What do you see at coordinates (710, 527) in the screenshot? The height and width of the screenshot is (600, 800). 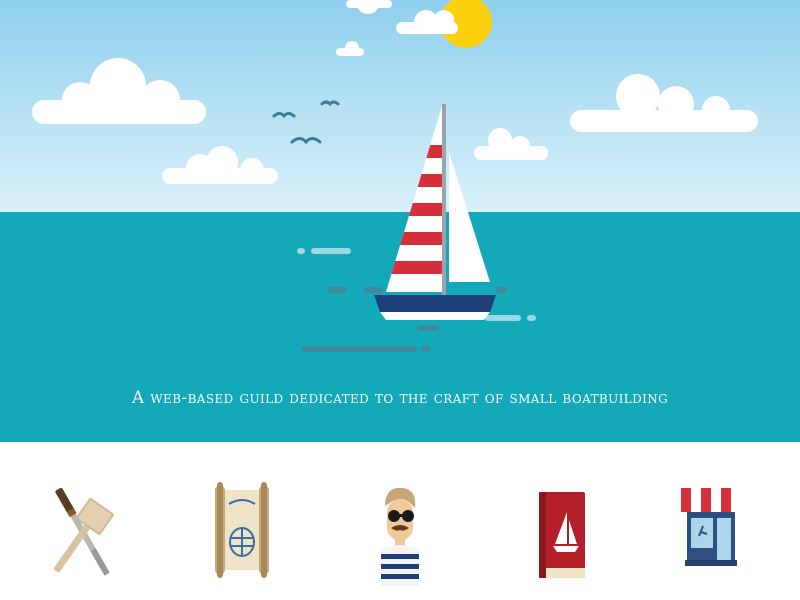 I see `shop-icon` at bounding box center [710, 527].